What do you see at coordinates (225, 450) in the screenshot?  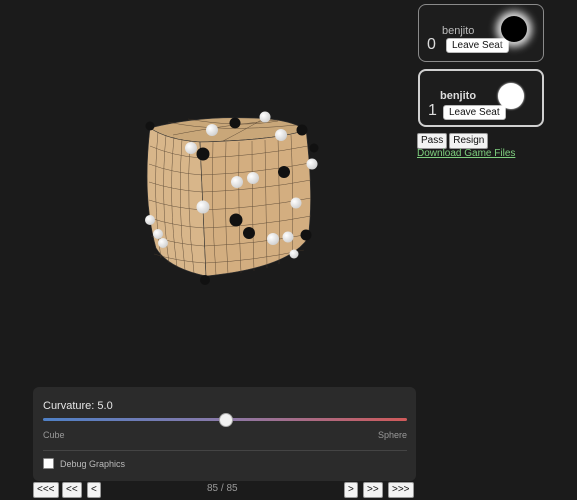 I see `divider` at bounding box center [225, 450].